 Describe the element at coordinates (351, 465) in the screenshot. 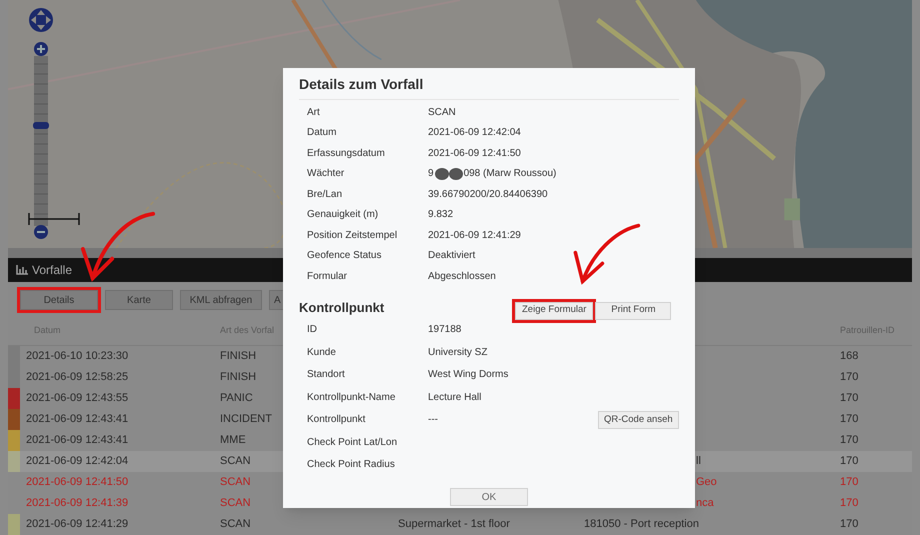

I see `field-label: Check Point Radius` at that location.